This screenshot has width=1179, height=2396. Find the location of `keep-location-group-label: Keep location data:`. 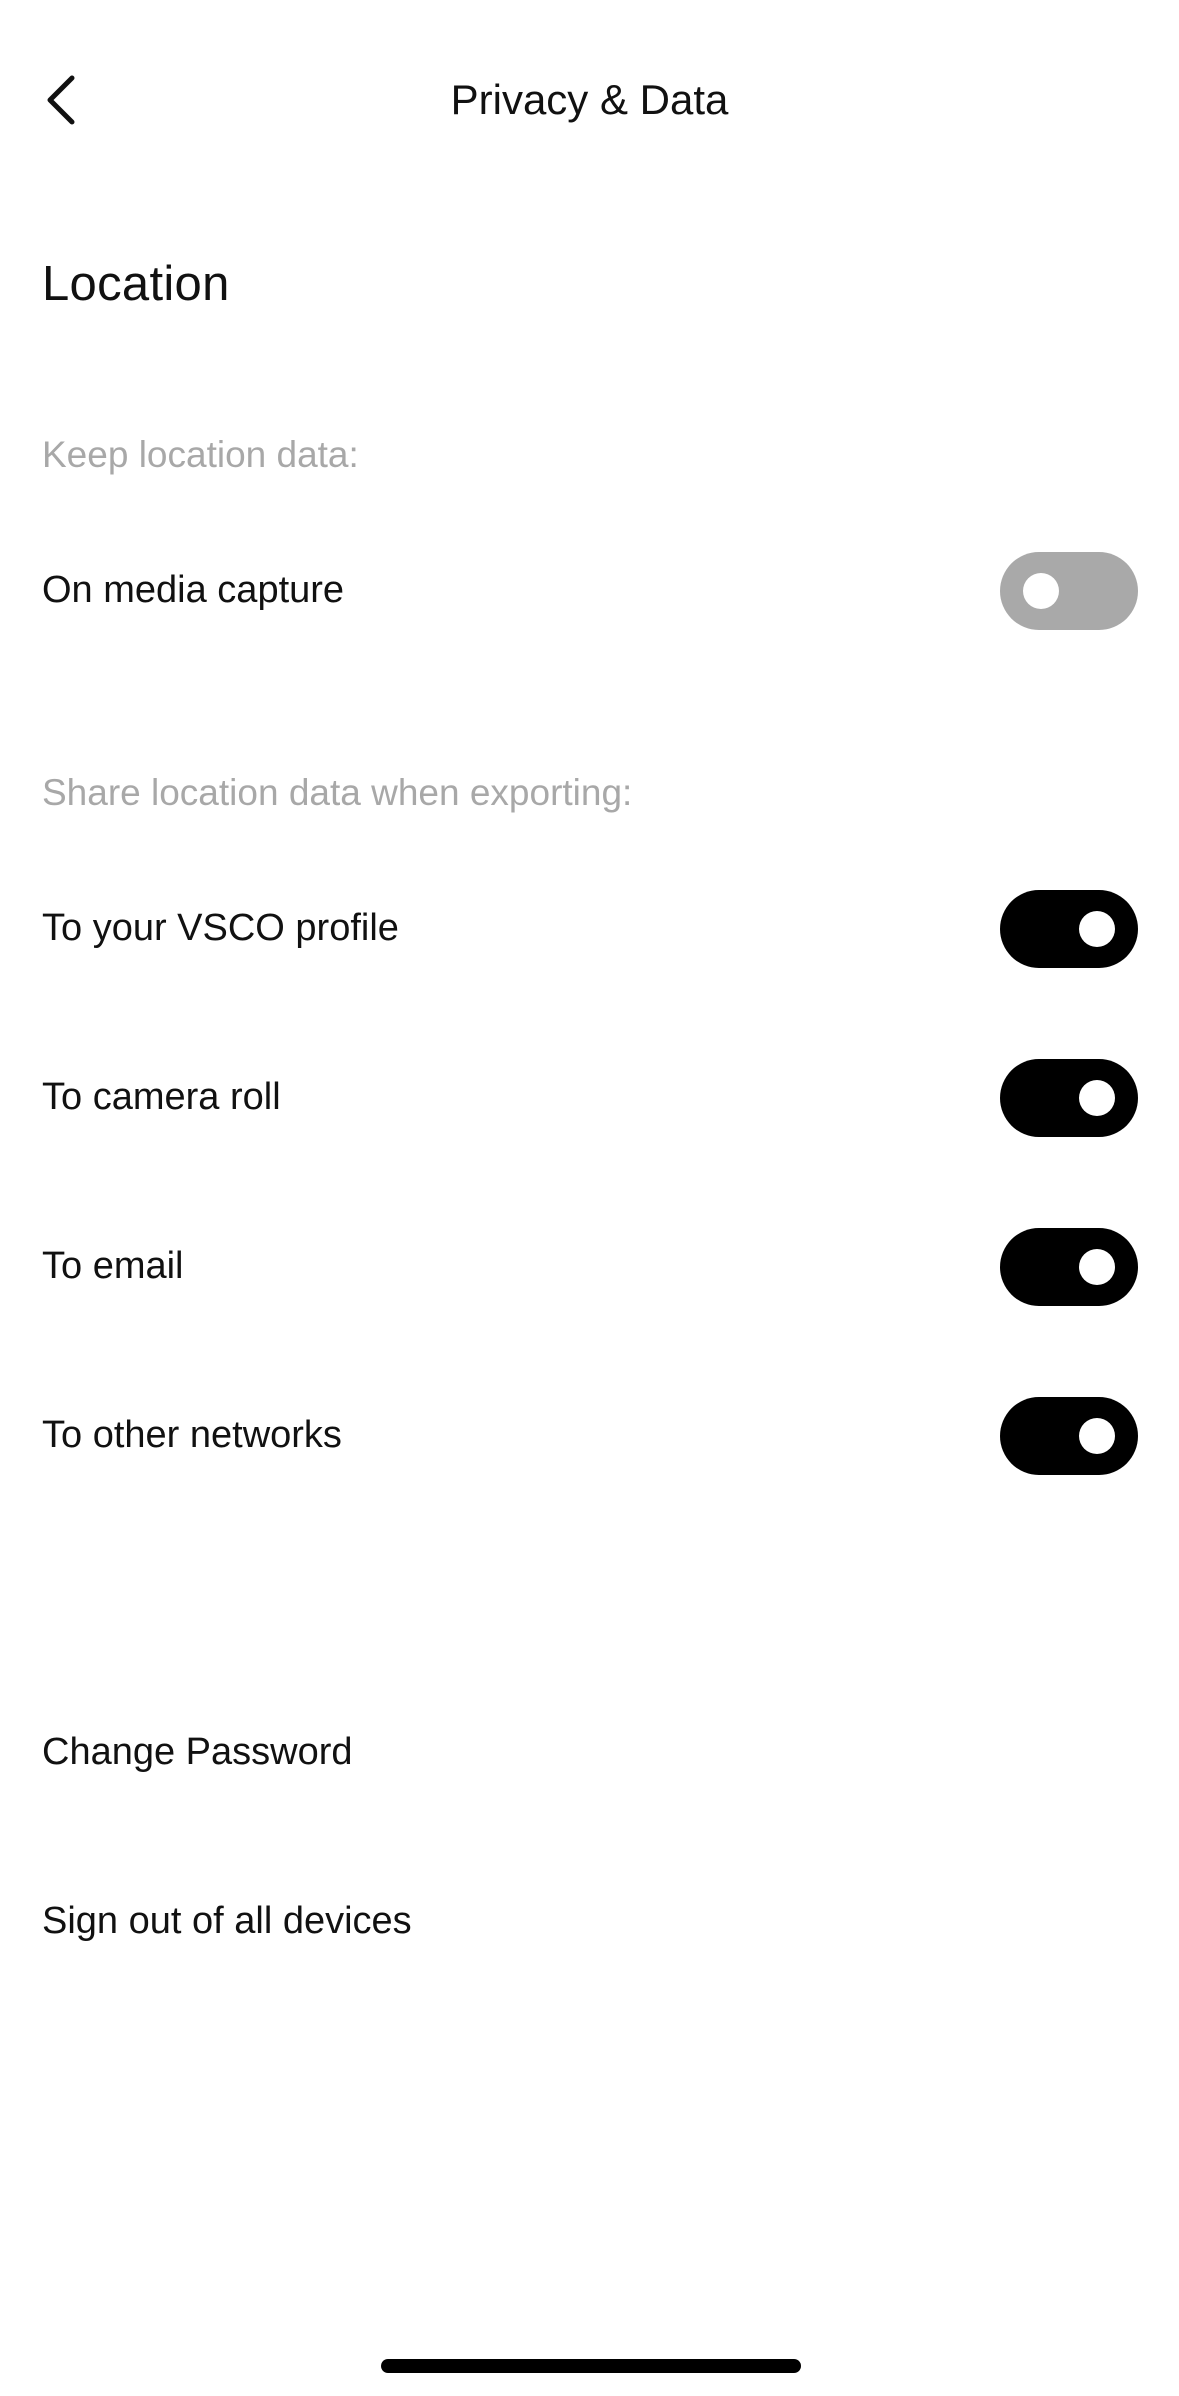

keep-location-group-label: Keep location data: is located at coordinates (200, 454).